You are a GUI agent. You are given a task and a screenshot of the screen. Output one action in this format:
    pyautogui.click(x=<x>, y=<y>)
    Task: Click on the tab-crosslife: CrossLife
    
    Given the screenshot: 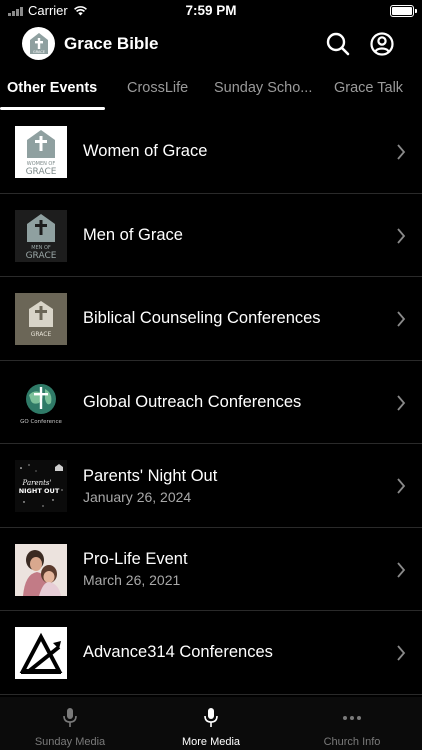 What is the action you would take?
    pyautogui.click(x=157, y=88)
    